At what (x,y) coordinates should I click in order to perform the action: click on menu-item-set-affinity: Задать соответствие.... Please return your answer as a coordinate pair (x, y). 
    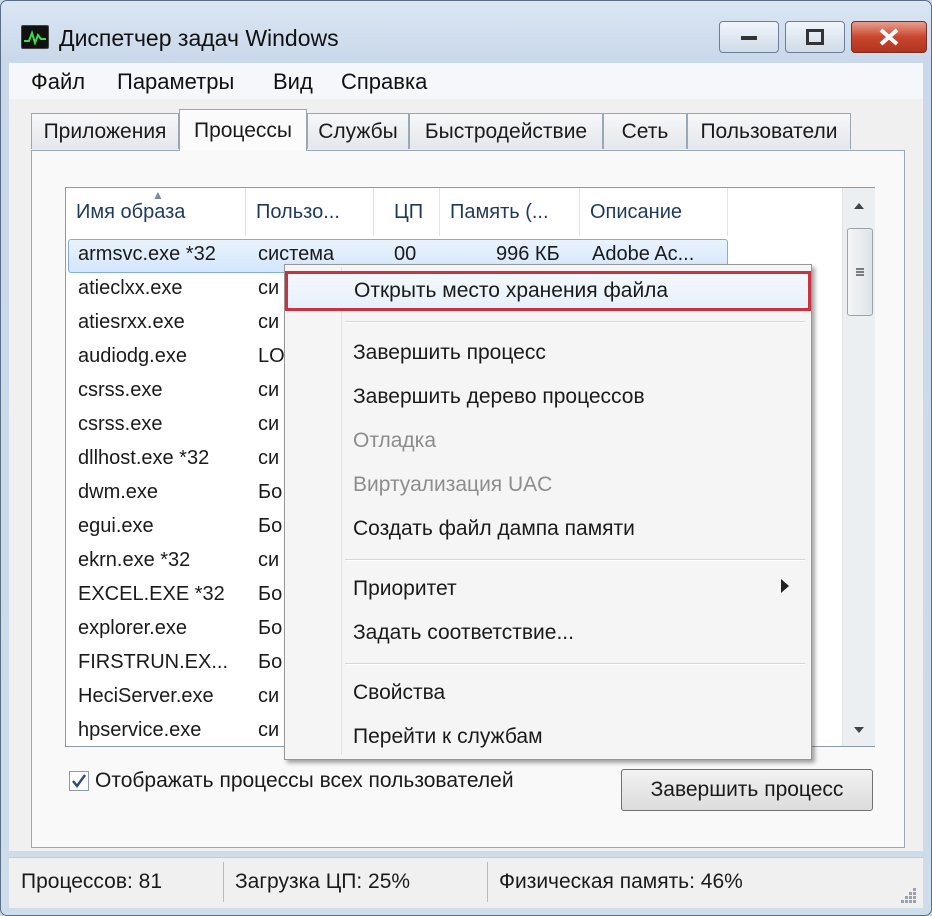
    Looking at the image, I should click on (547, 633).